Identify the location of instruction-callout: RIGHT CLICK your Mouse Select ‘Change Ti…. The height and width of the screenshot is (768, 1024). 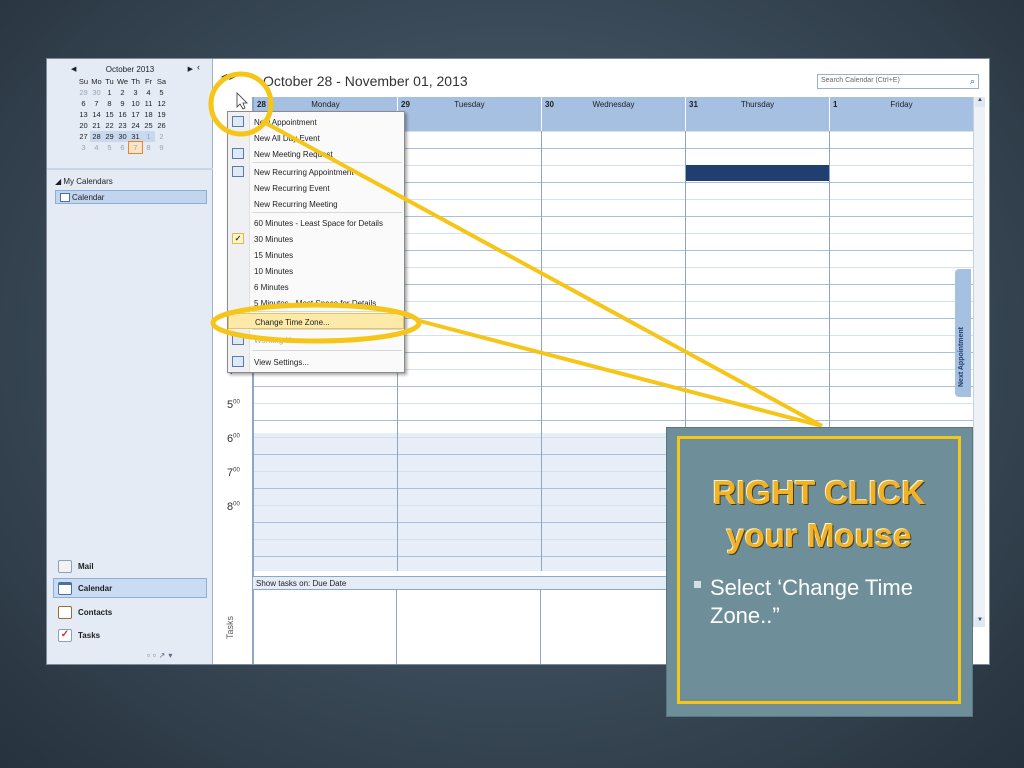
(819, 572).